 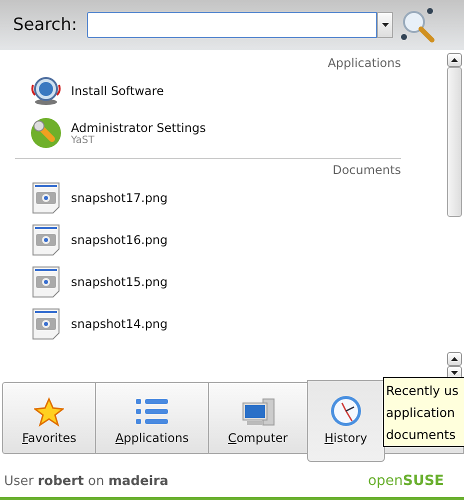 What do you see at coordinates (119, 240) in the screenshot?
I see `item-name: snapshot16.png` at bounding box center [119, 240].